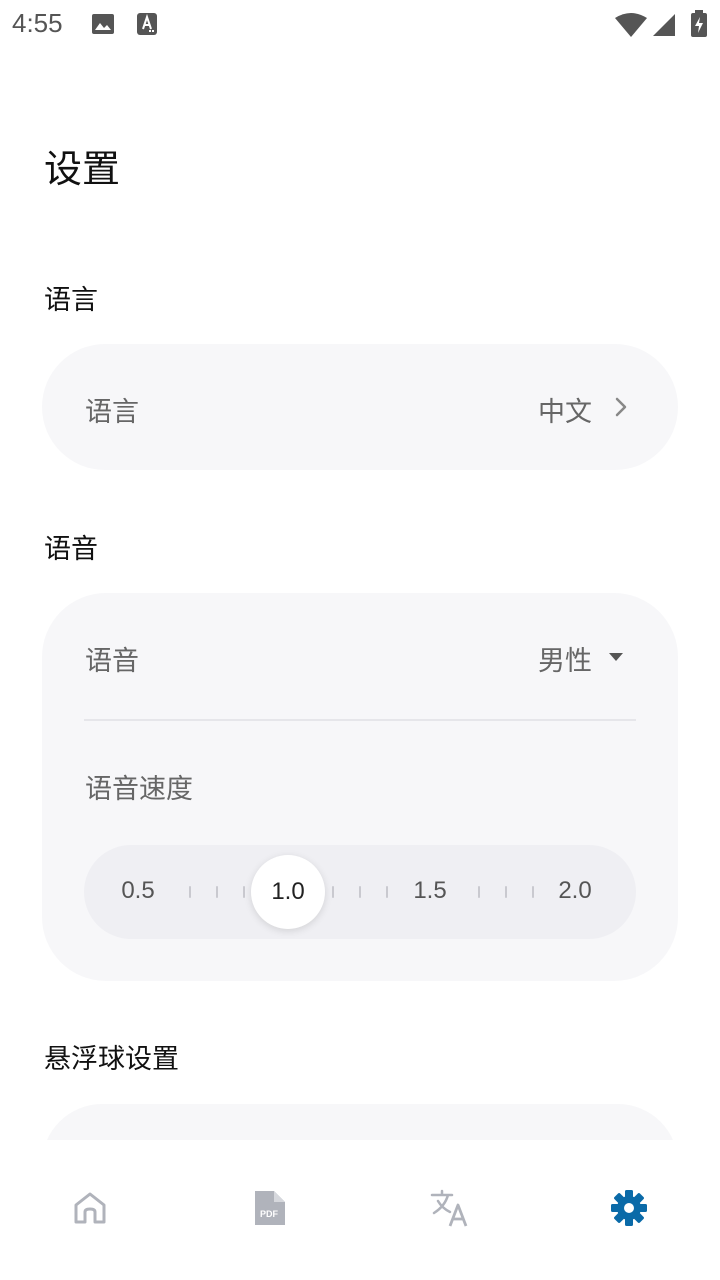 This screenshot has height=1280, width=720. I want to click on image-notification-icon, so click(103, 24).